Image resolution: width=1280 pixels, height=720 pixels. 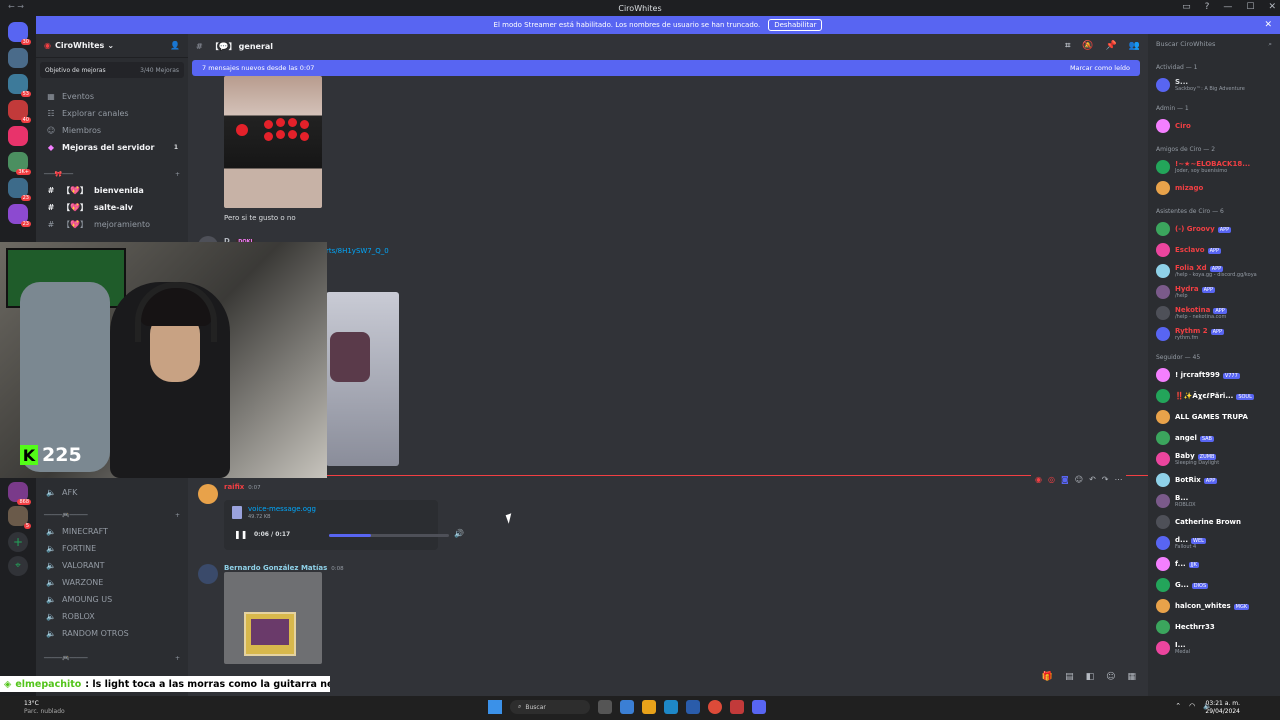 I want to click on member-item: halcon_whites MGK, so click(x=1214, y=605).